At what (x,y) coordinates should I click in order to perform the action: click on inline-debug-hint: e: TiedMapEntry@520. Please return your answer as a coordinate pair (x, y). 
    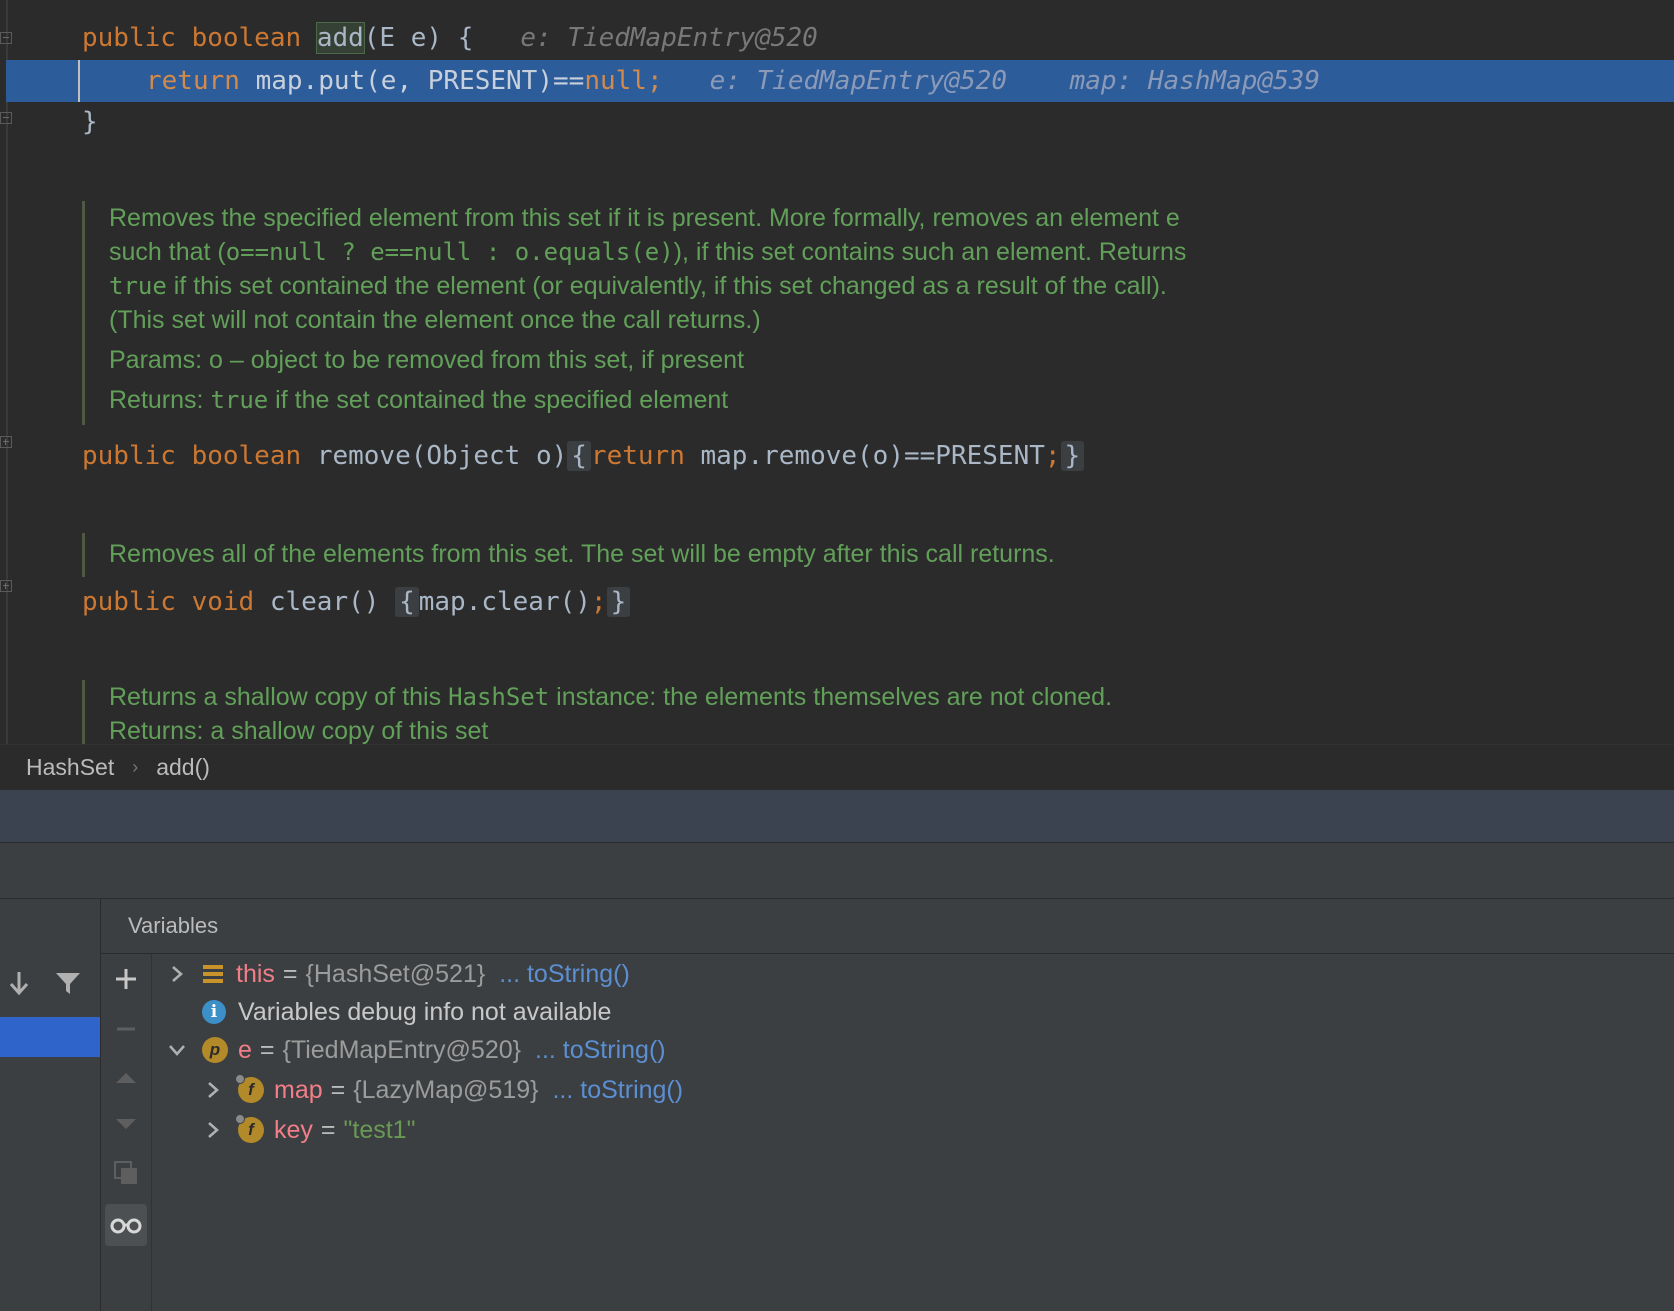
    Looking at the image, I should click on (669, 38).